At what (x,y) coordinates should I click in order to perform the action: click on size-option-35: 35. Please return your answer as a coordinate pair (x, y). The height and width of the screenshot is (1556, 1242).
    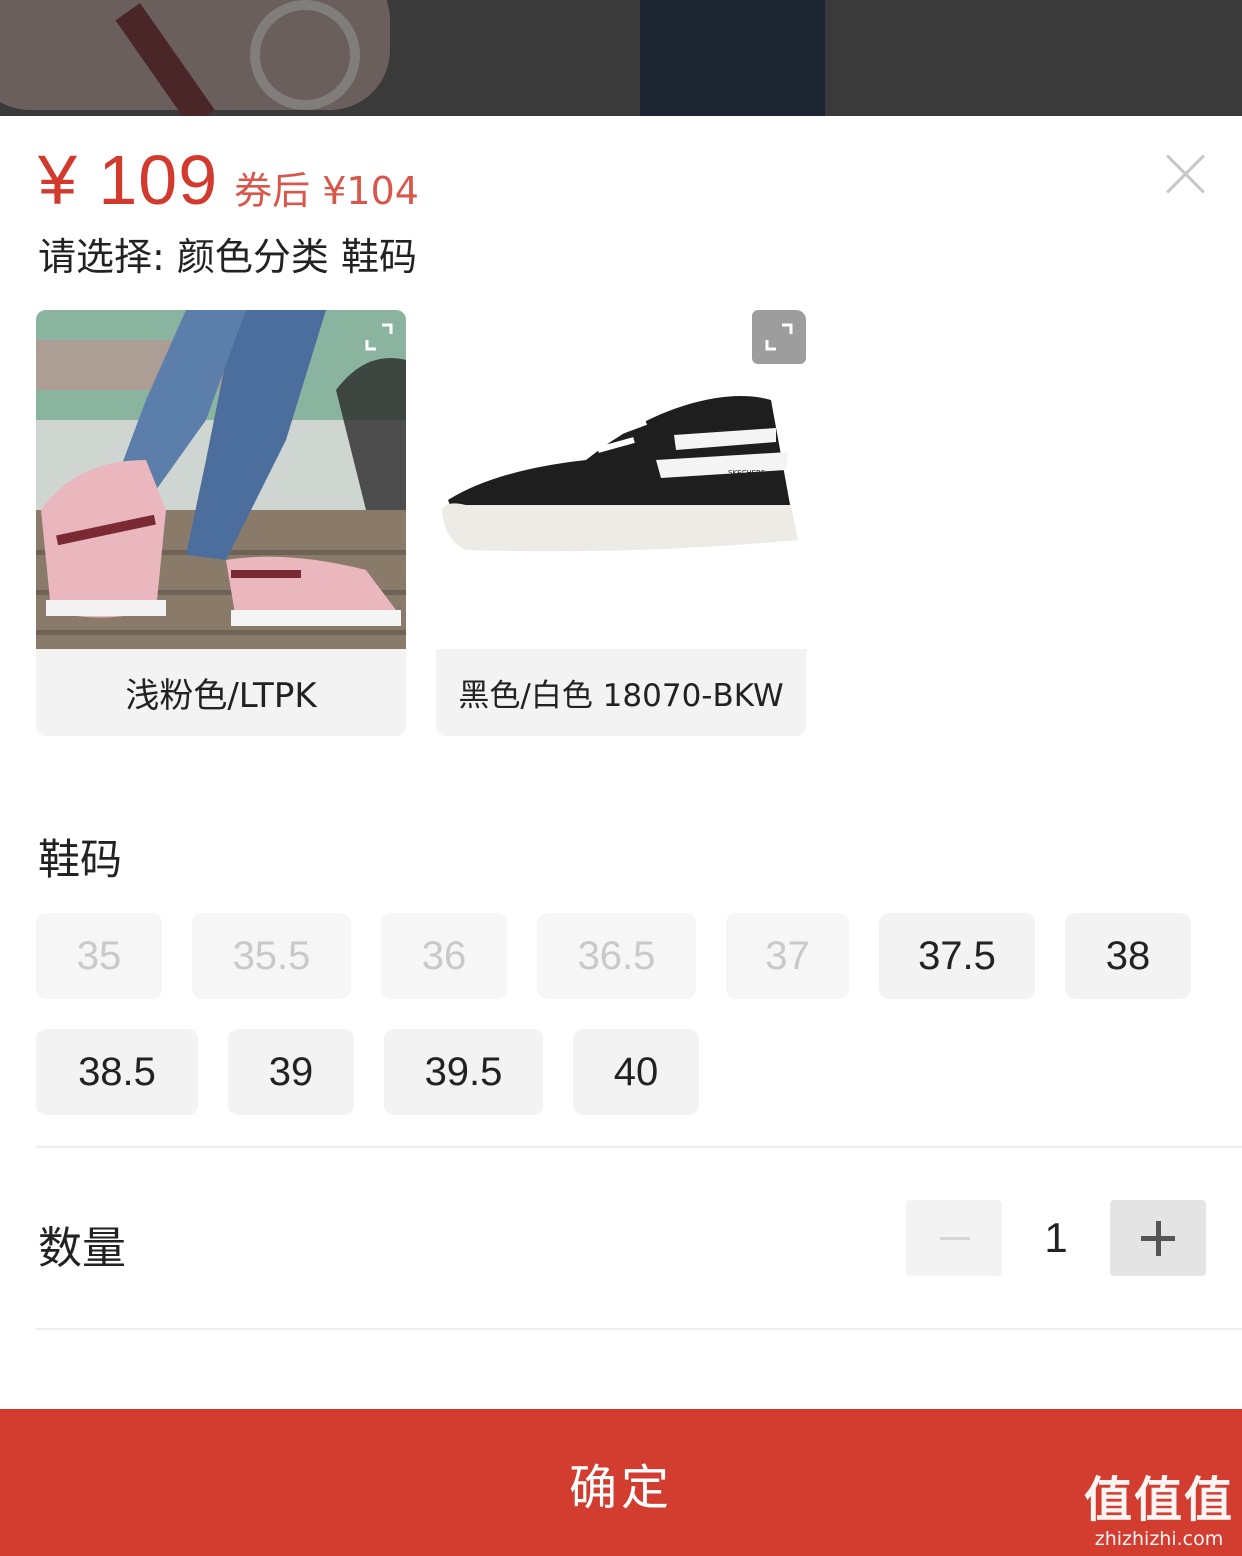
    Looking at the image, I should click on (99, 956).